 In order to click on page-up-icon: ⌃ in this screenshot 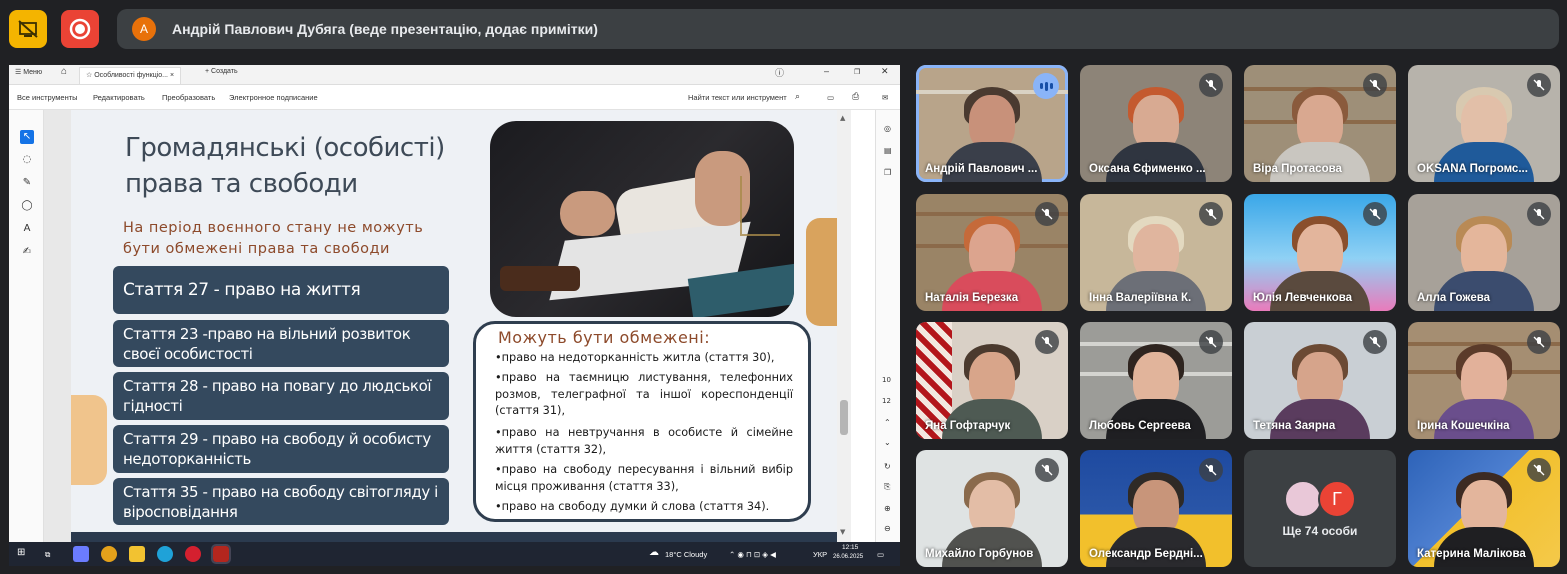, I will do `click(887, 422)`.